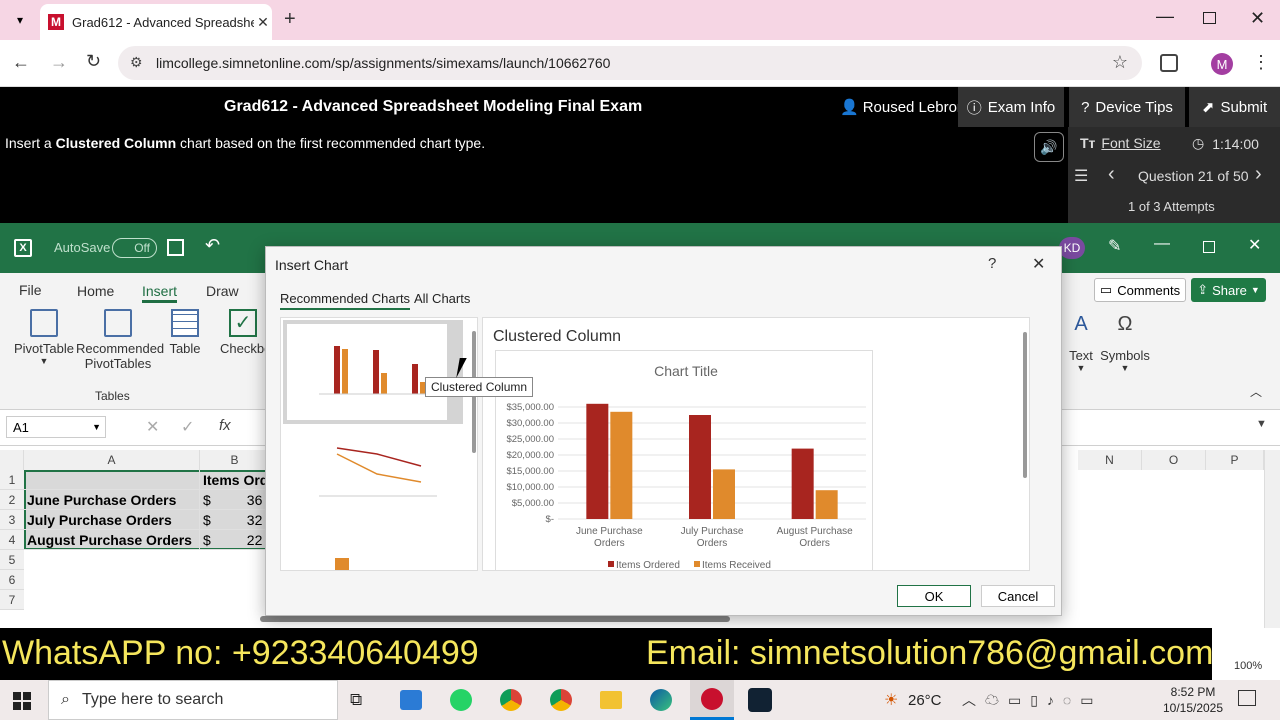  Describe the element at coordinates (1193, 700) in the screenshot. I see `clock: 8:52 PM 10/15/2025` at that location.